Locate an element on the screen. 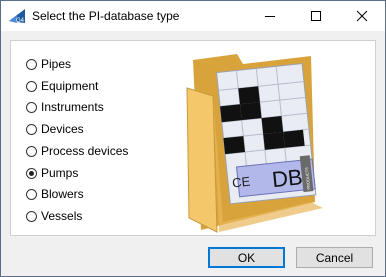  radio-devices: Devices is located at coordinates (55, 129).